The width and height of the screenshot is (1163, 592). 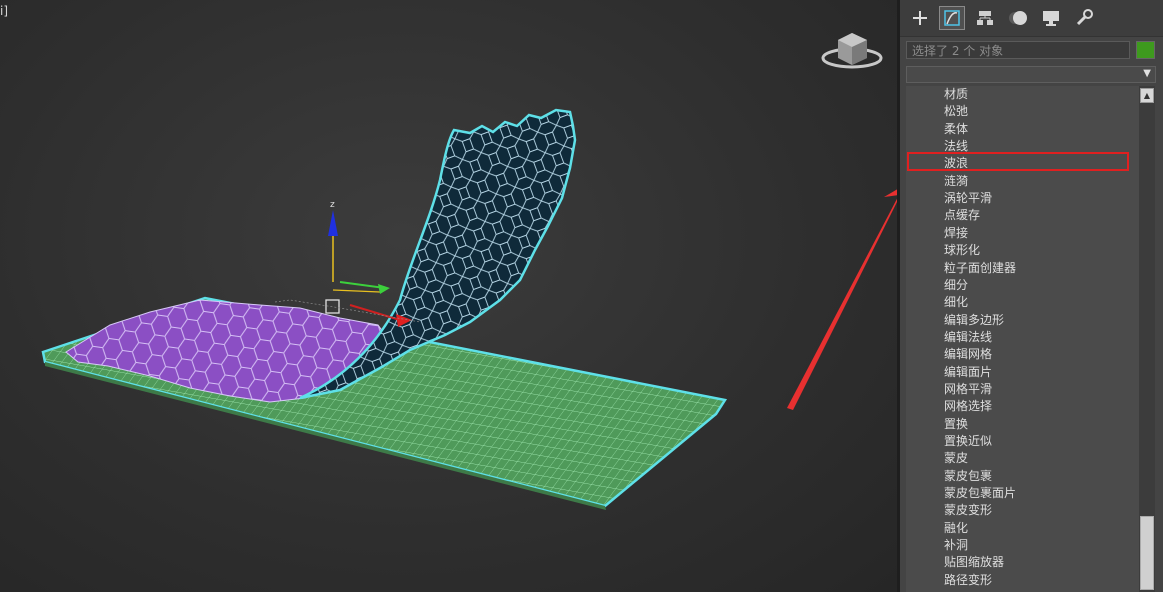 I want to click on modifier-list-item: 蒙皮包裹, so click(x=968, y=476).